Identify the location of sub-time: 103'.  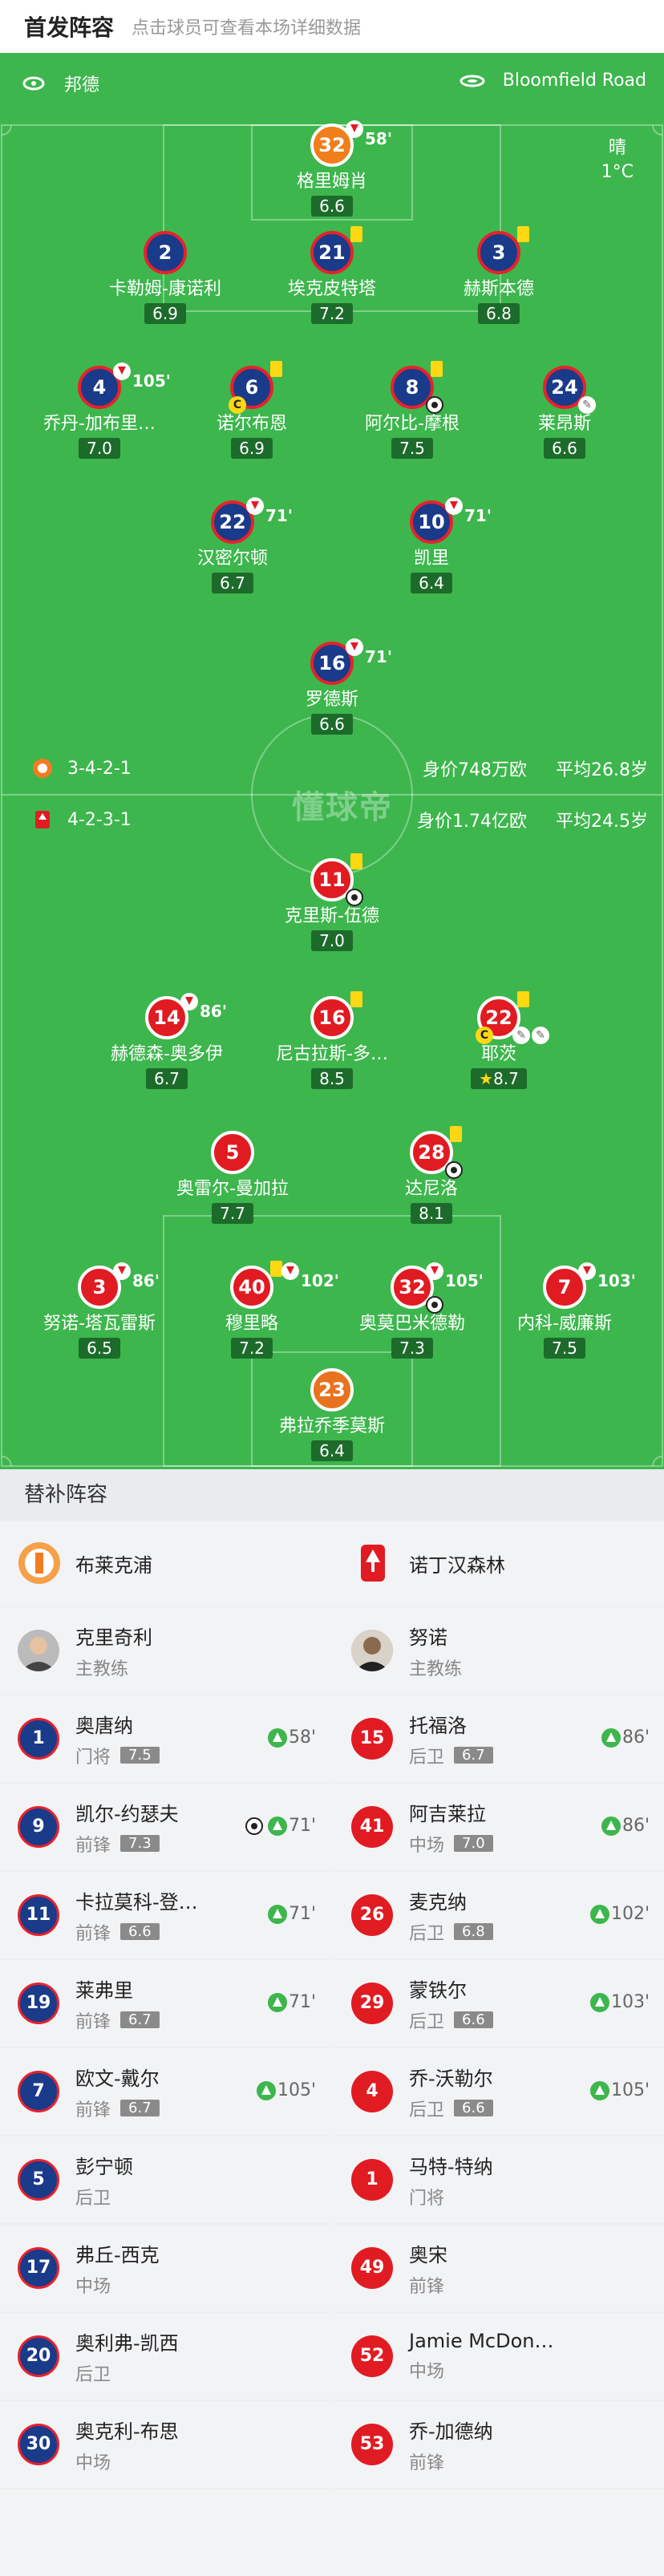
(630, 2002).